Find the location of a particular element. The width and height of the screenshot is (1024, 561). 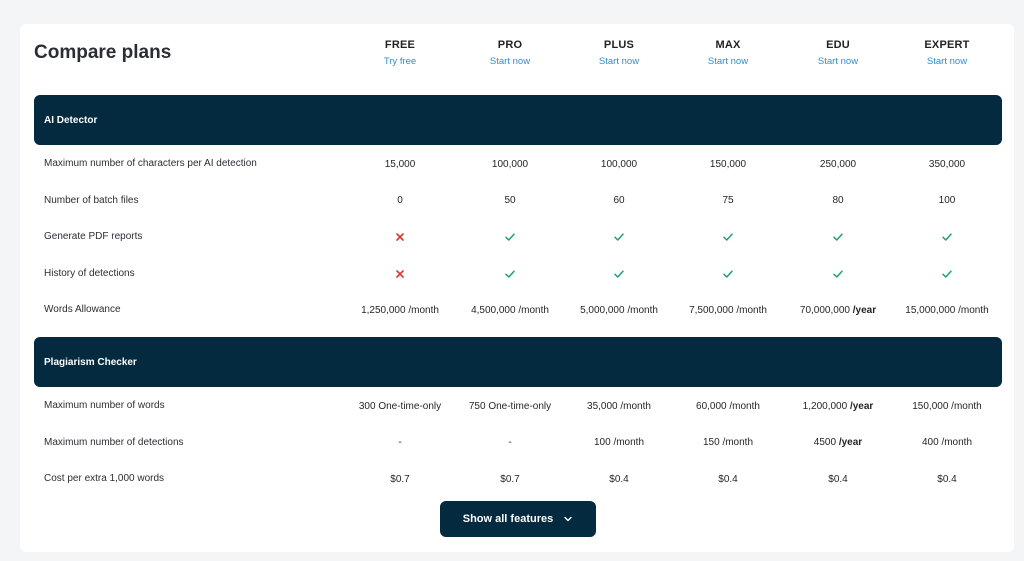

plan-header-edu: EDU Start now is located at coordinates (838, 53).